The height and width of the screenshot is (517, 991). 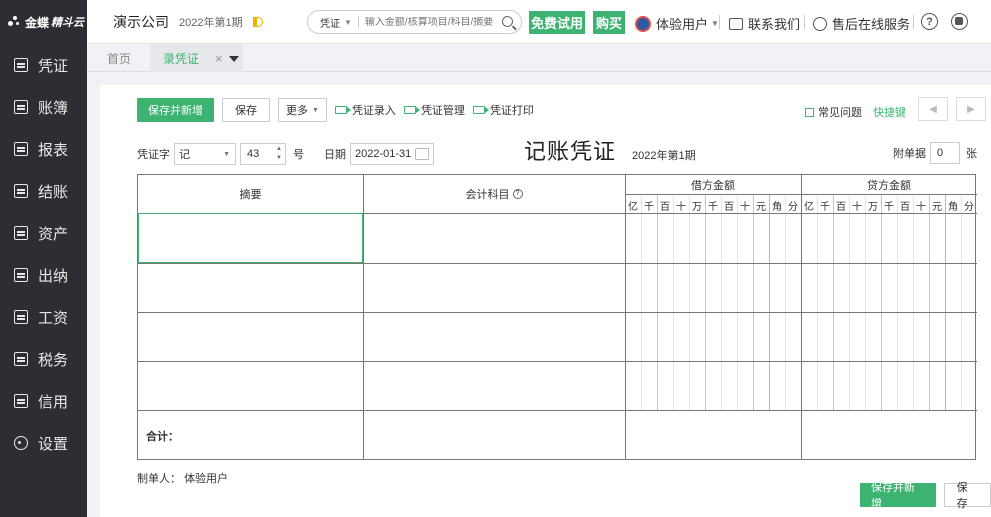 What do you see at coordinates (539, 58) in the screenshot?
I see `tab-bar: 首页 录凭证 ×` at bounding box center [539, 58].